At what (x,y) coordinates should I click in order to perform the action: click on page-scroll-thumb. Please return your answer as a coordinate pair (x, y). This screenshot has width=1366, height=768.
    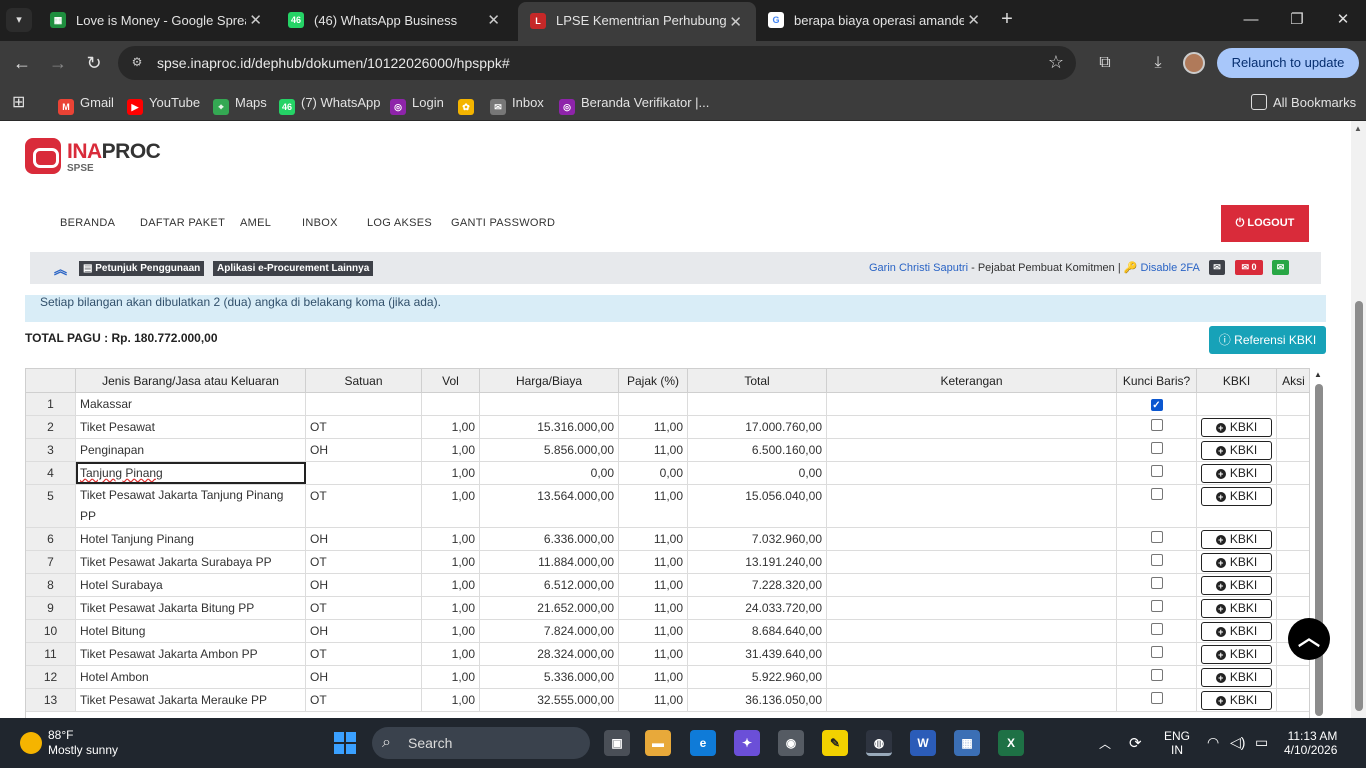
    Looking at the image, I should click on (1359, 506).